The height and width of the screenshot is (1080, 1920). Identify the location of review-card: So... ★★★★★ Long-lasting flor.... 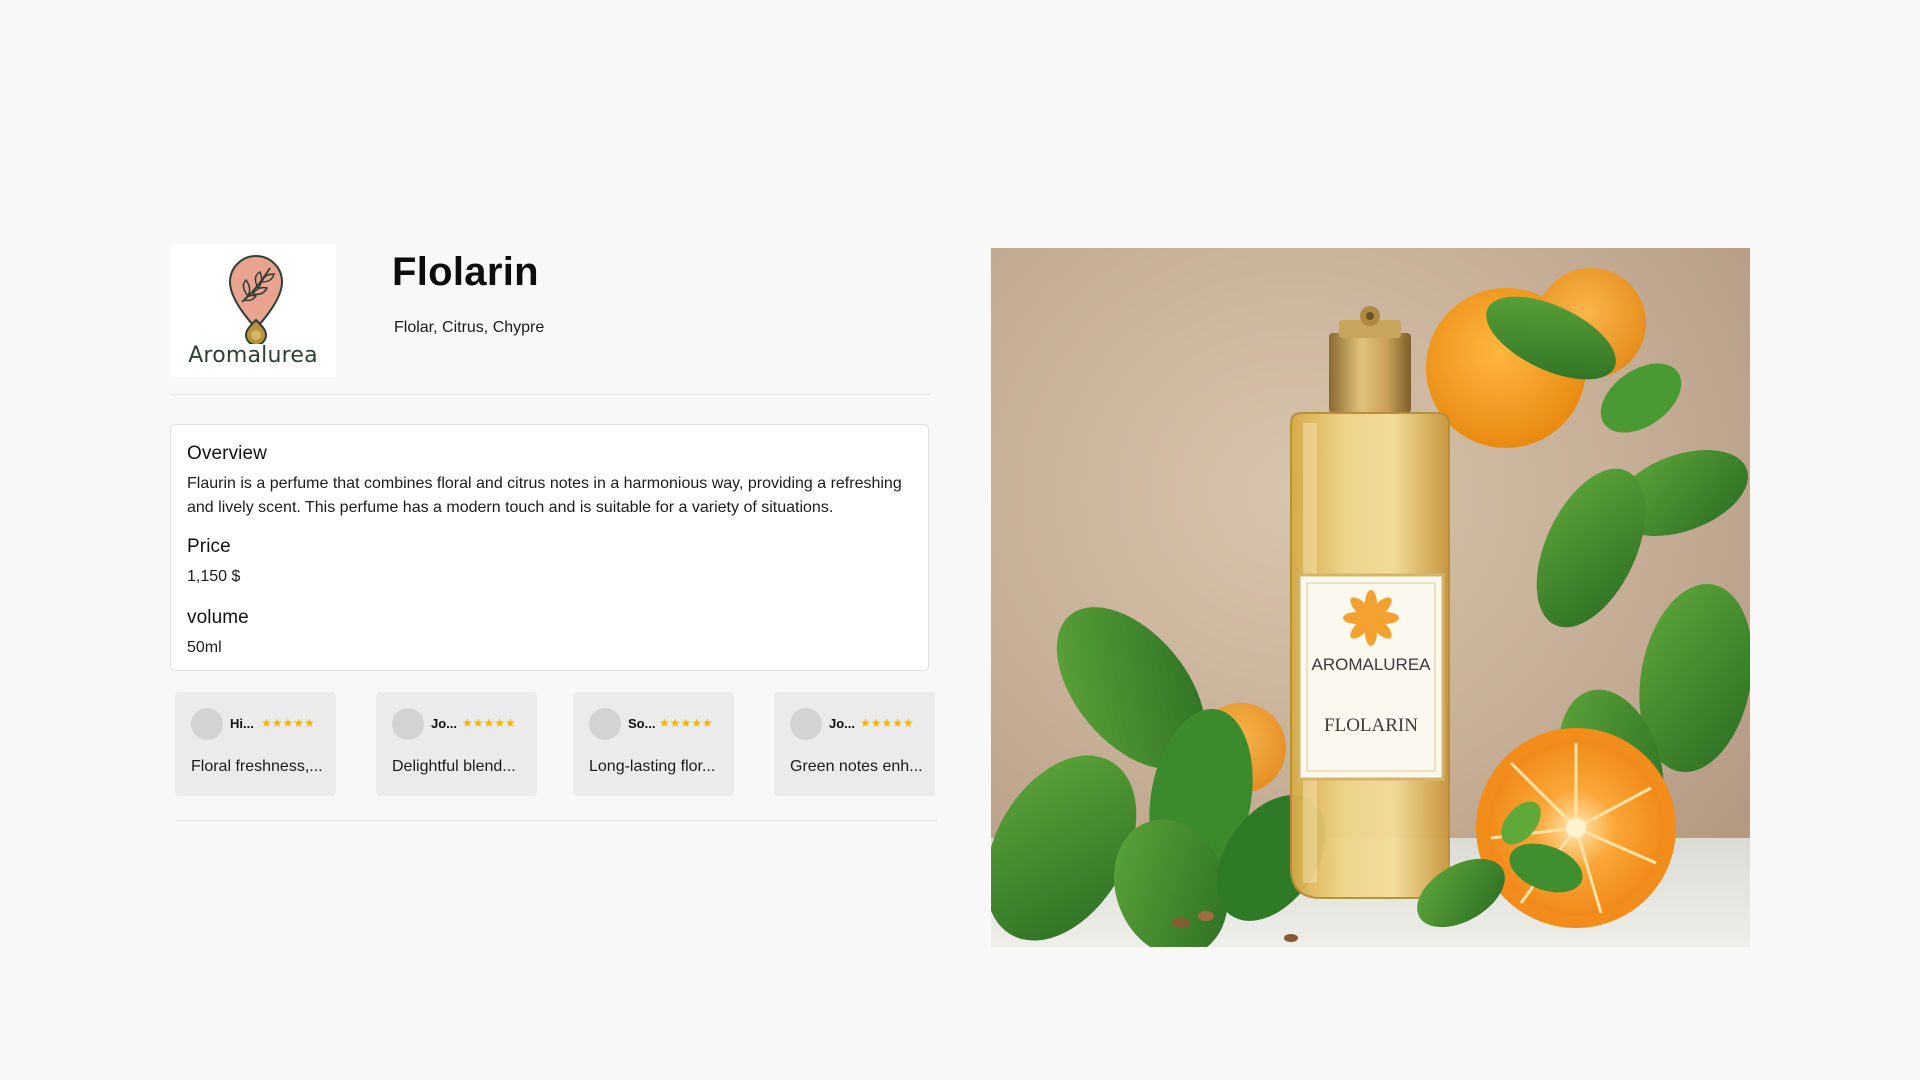
(653, 744).